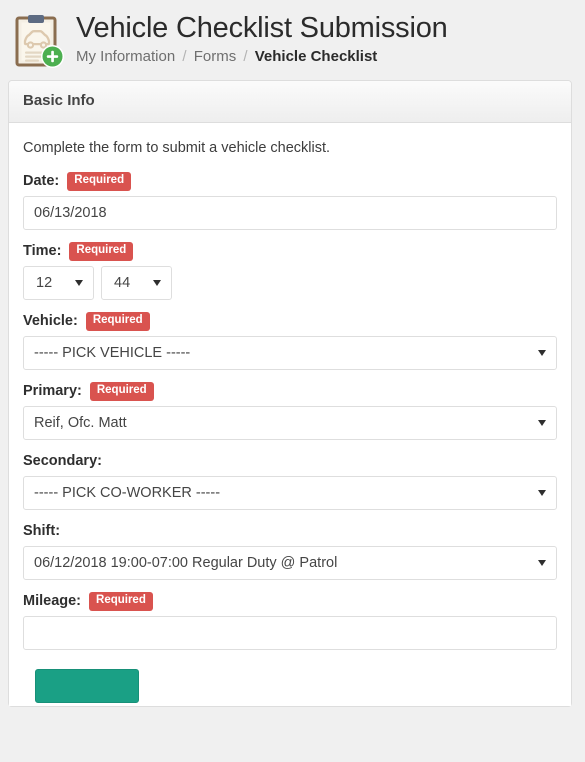 The image size is (585, 762). What do you see at coordinates (62, 461) in the screenshot?
I see `secondary-label: Secondary:` at bounding box center [62, 461].